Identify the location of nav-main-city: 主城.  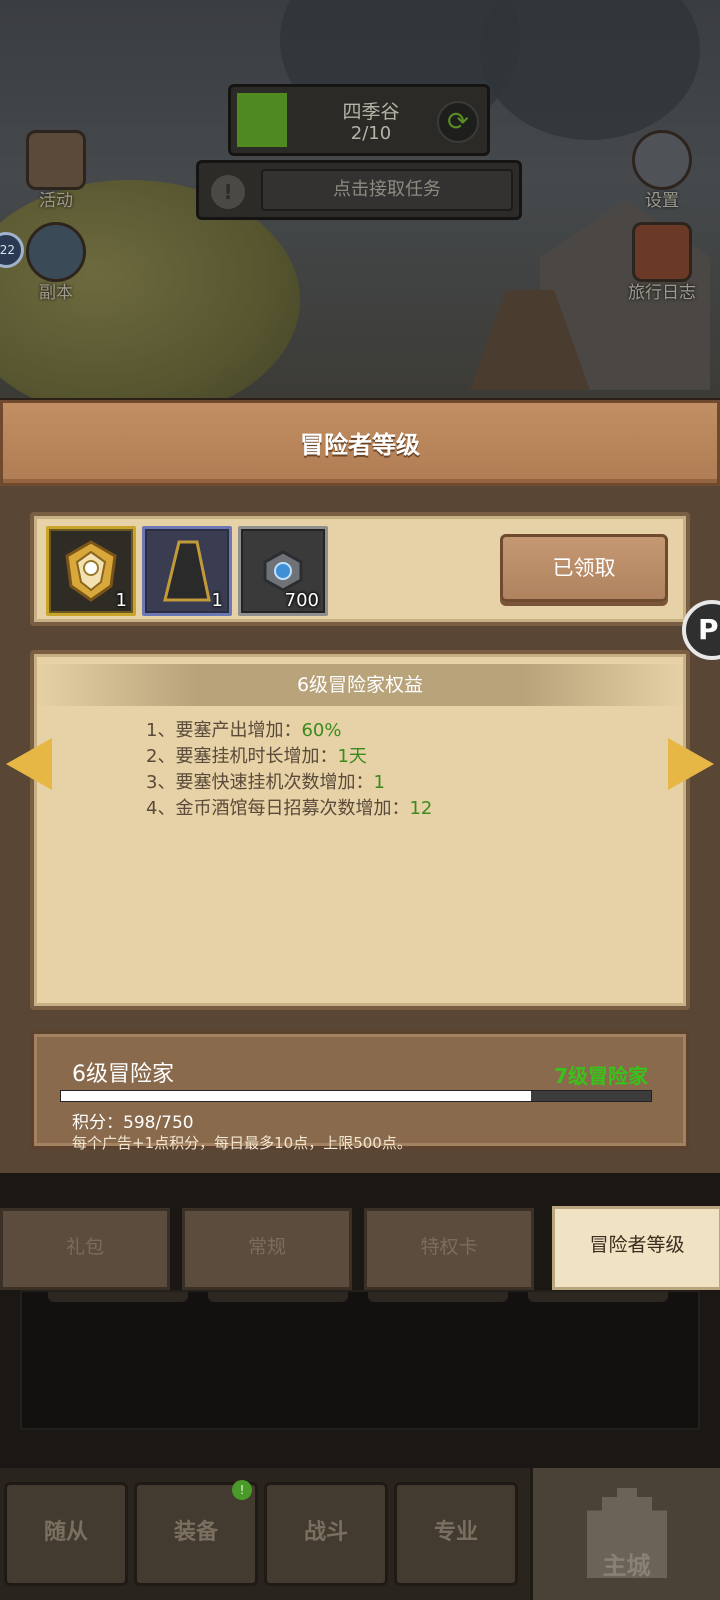
(625, 1534).